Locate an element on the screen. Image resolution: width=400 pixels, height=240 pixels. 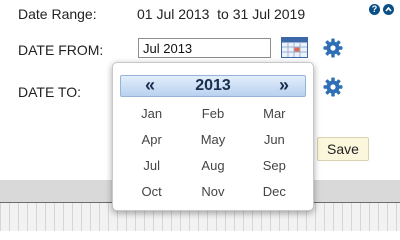
month-dec: Dec is located at coordinates (274, 192).